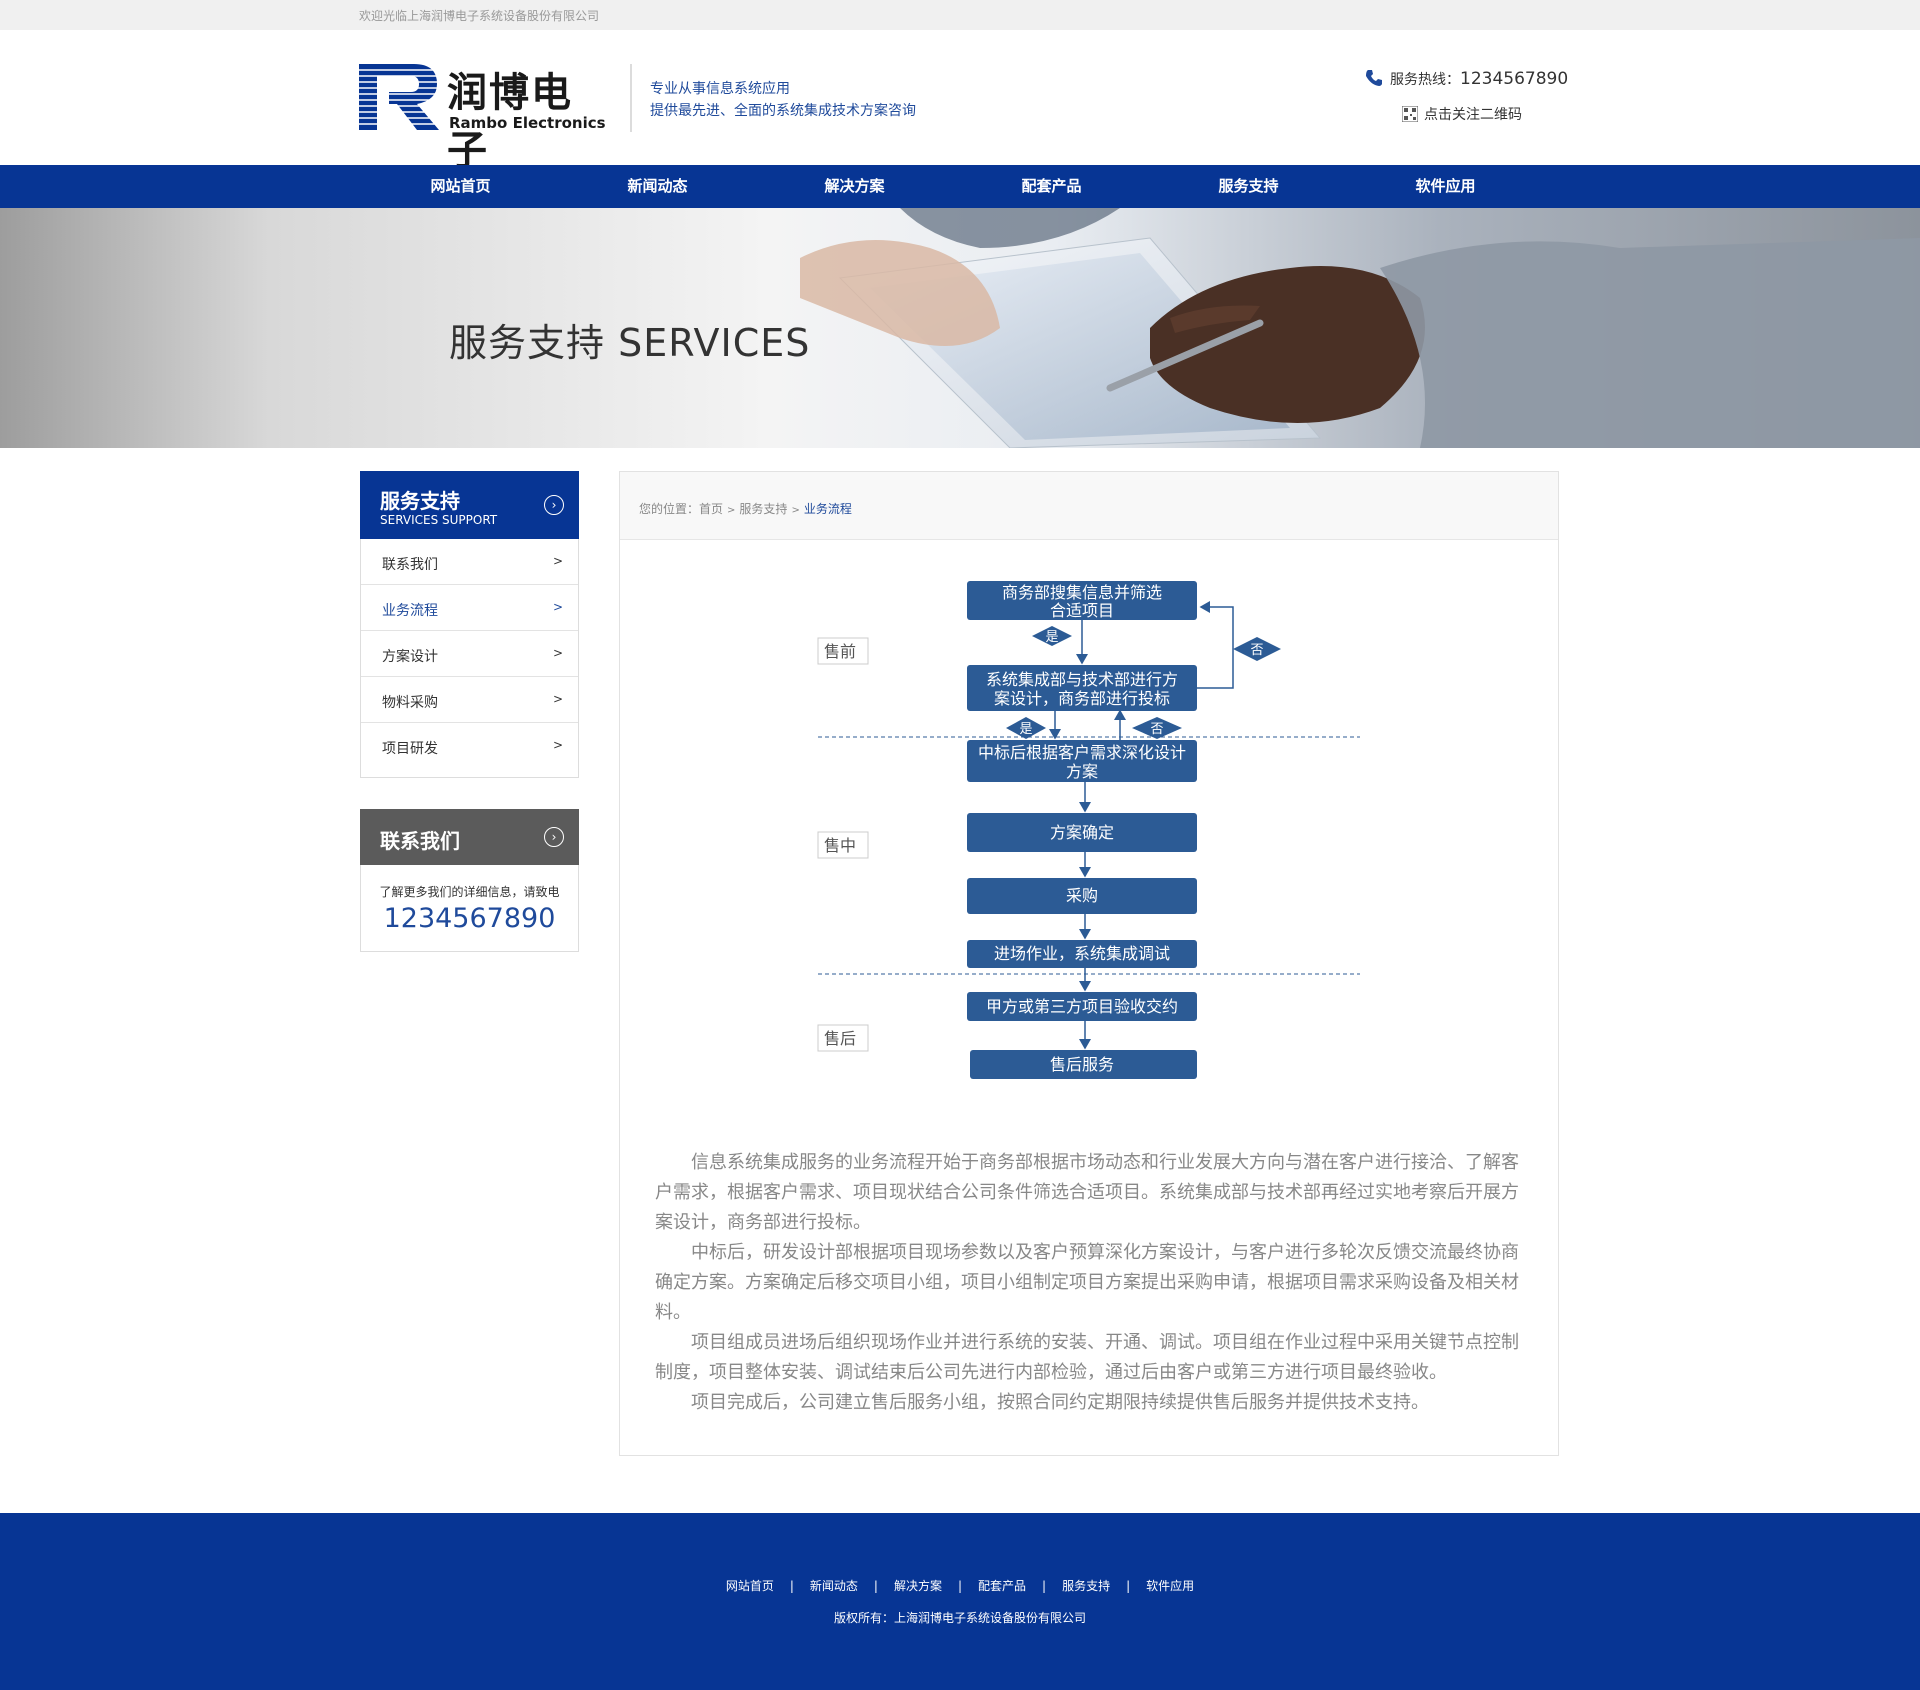  Describe the element at coordinates (1082, 1064) in the screenshot. I see `svg-text: 售后服务` at that location.